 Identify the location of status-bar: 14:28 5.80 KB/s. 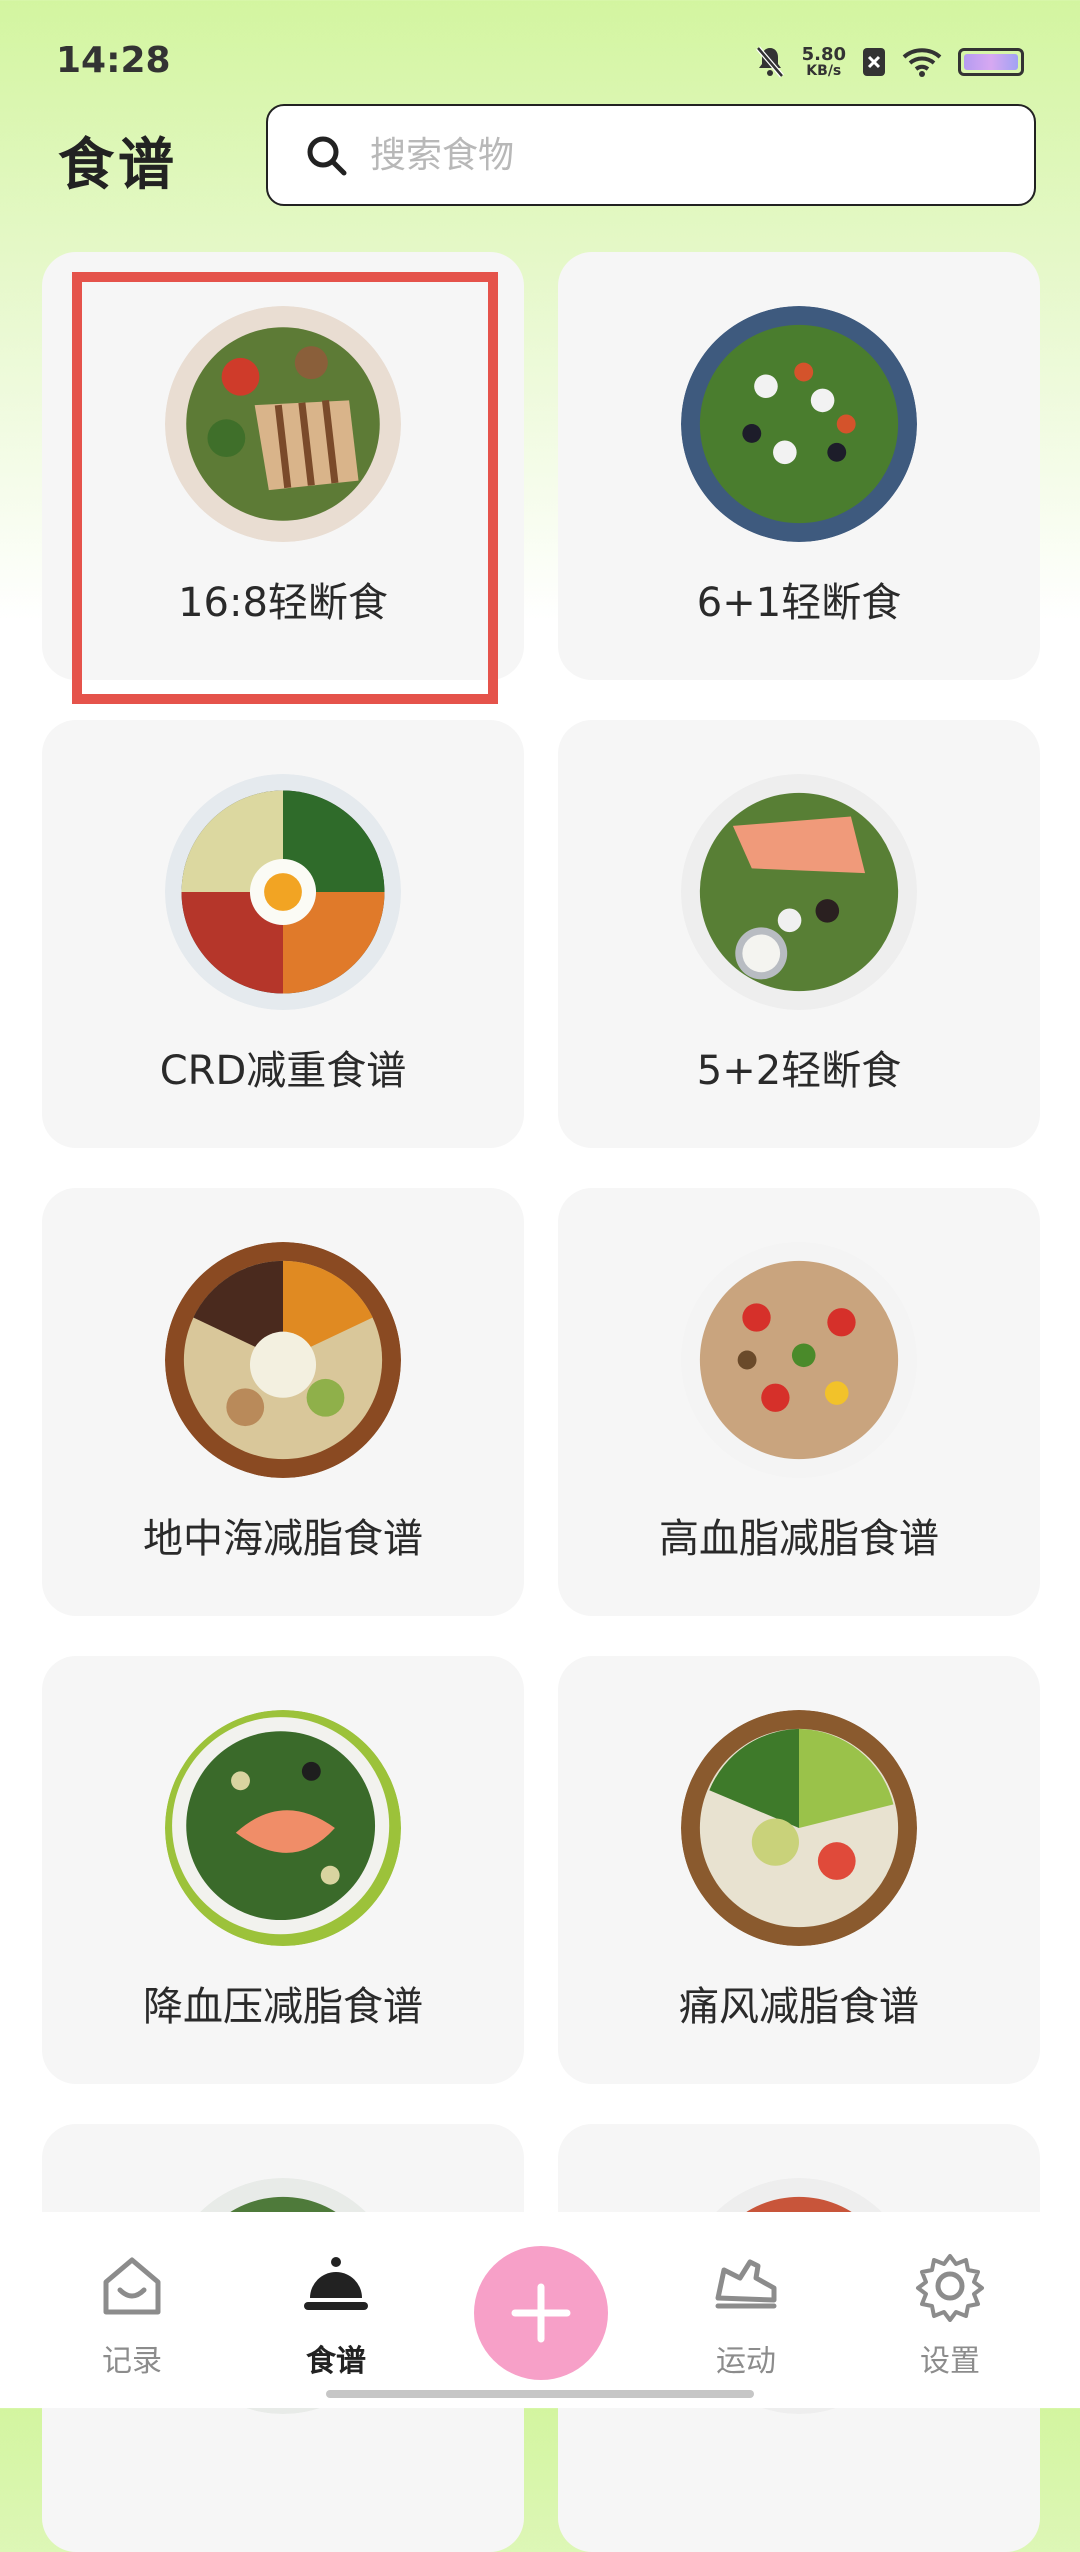
(540, 60).